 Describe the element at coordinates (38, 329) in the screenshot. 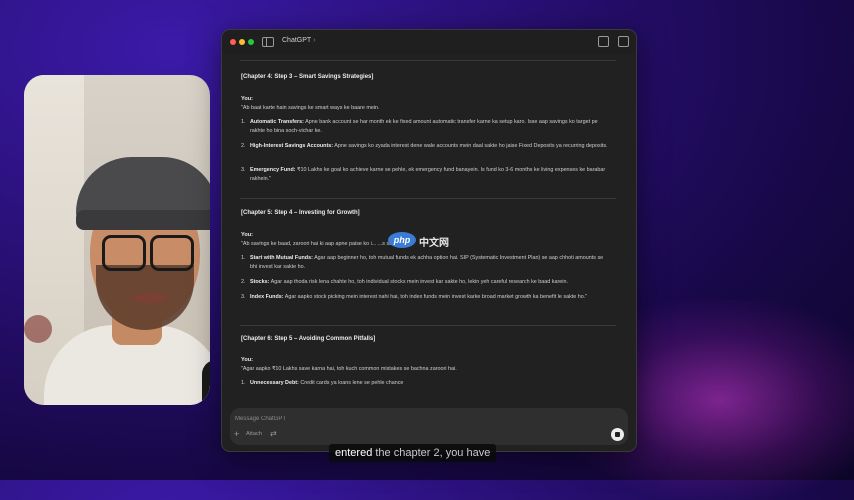

I see `webcam-background-object` at that location.